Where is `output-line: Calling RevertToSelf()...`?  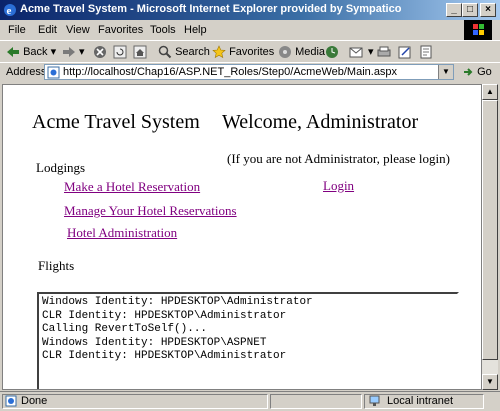
output-line: Calling RevertToSelf()... is located at coordinates (125, 329).